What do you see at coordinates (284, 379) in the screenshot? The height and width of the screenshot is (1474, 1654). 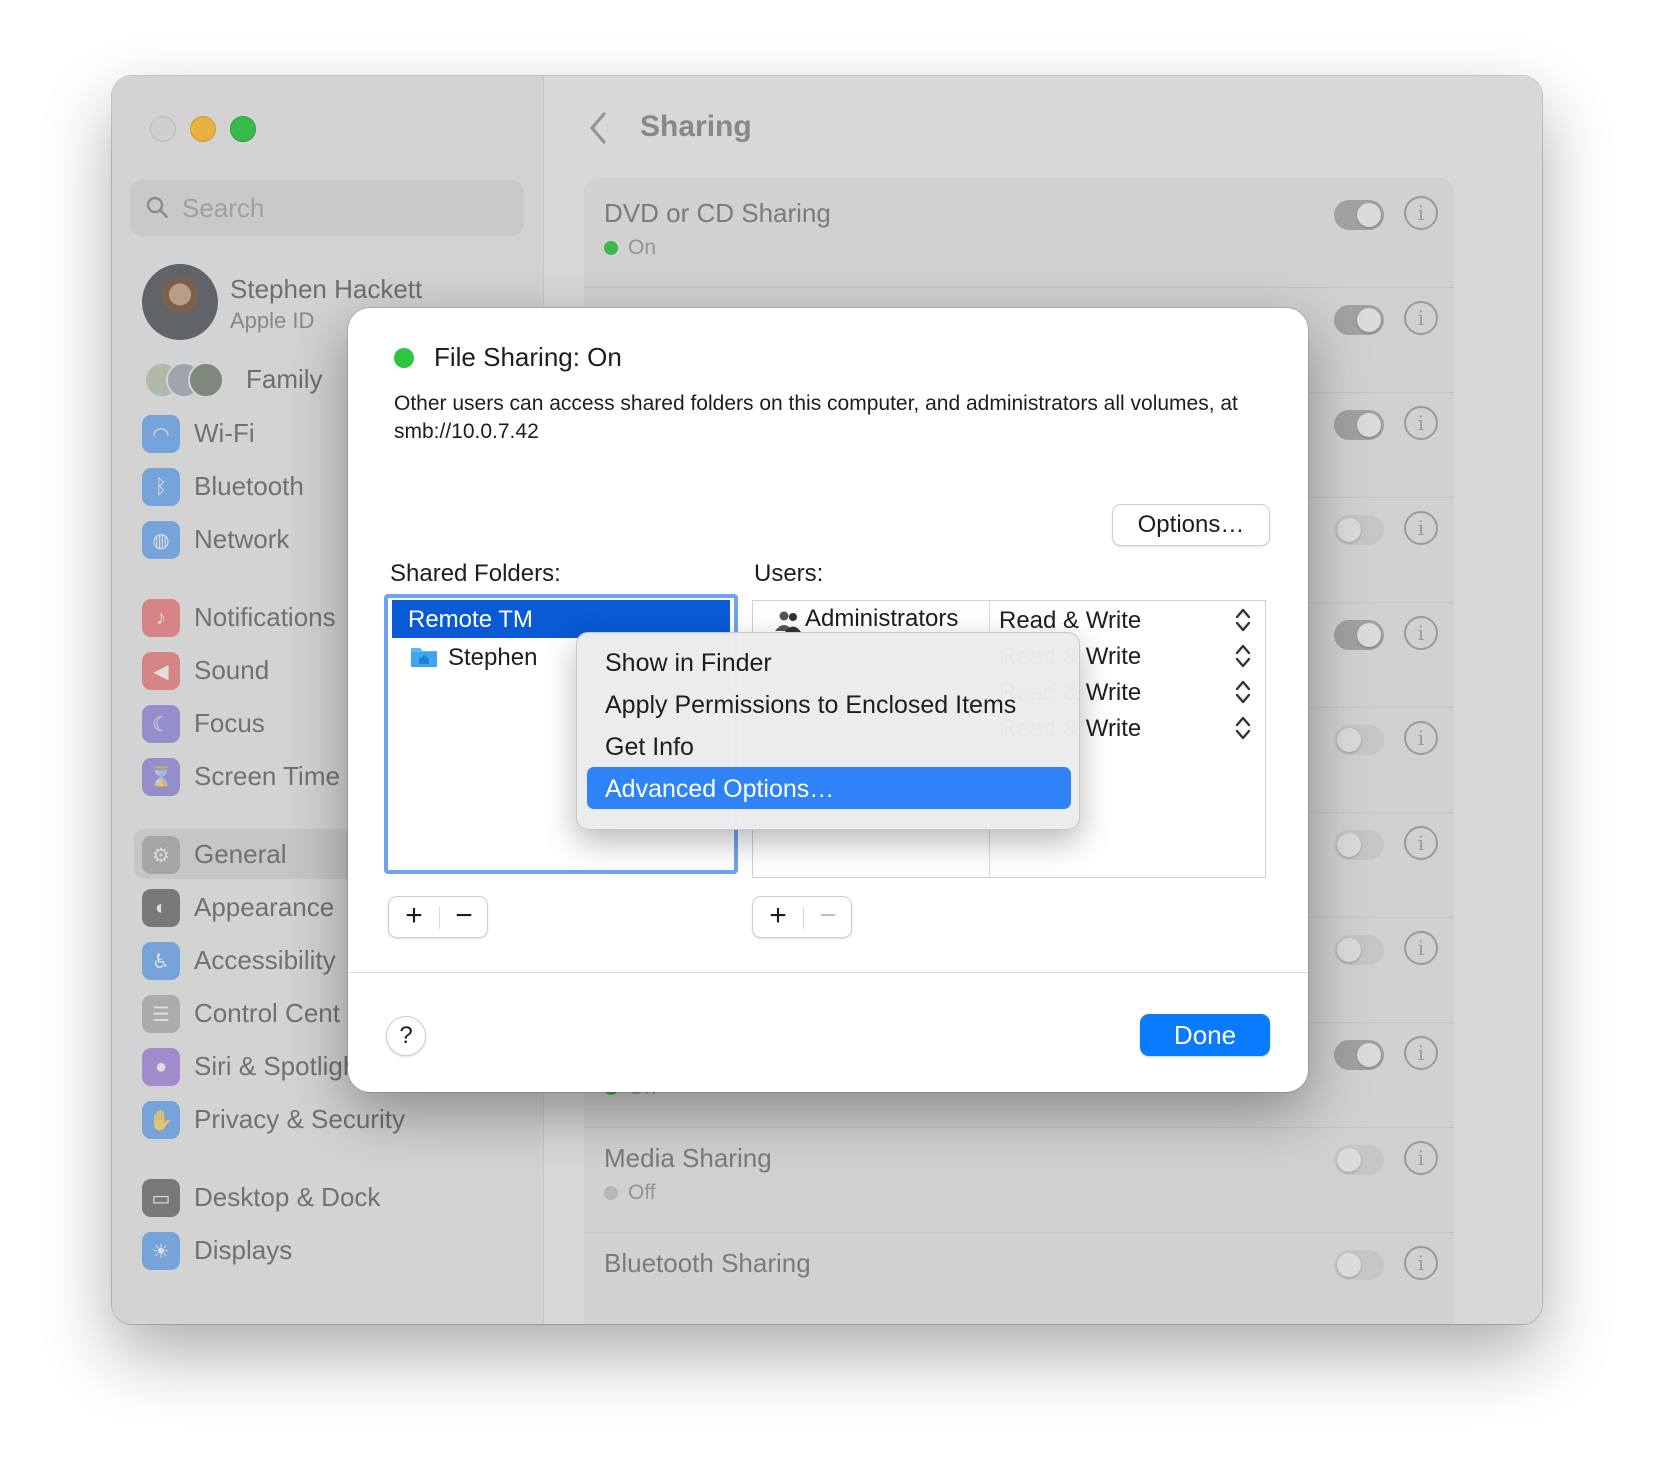 I see `family-label: Family` at bounding box center [284, 379].